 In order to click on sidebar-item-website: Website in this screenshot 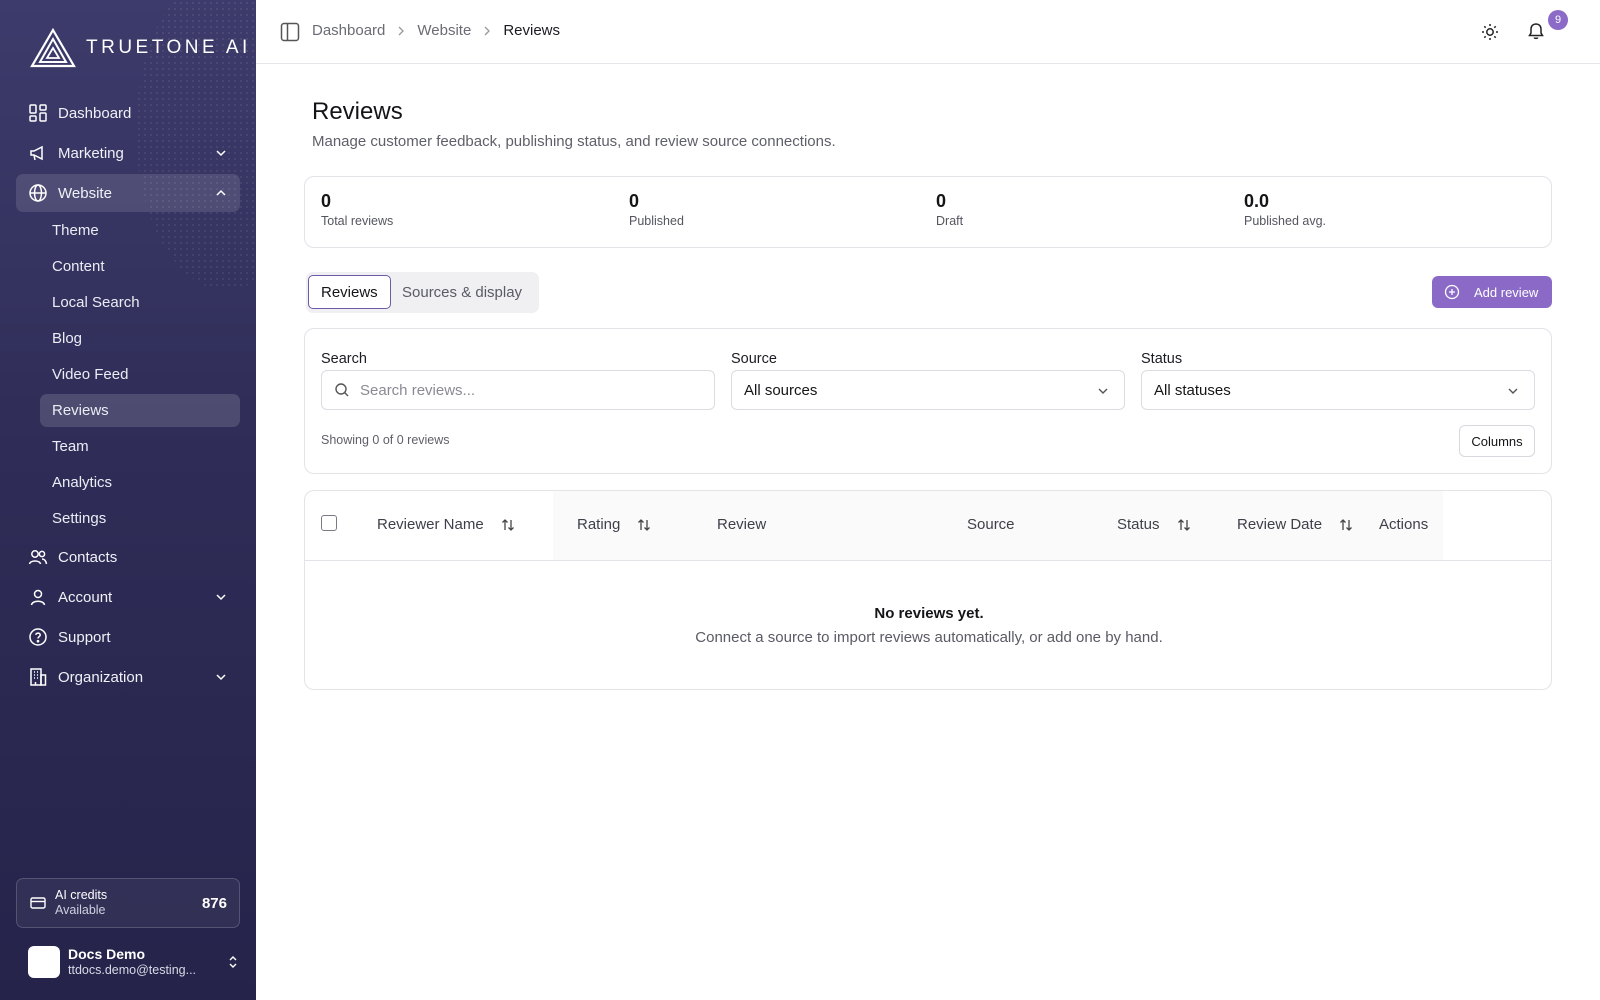, I will do `click(128, 193)`.